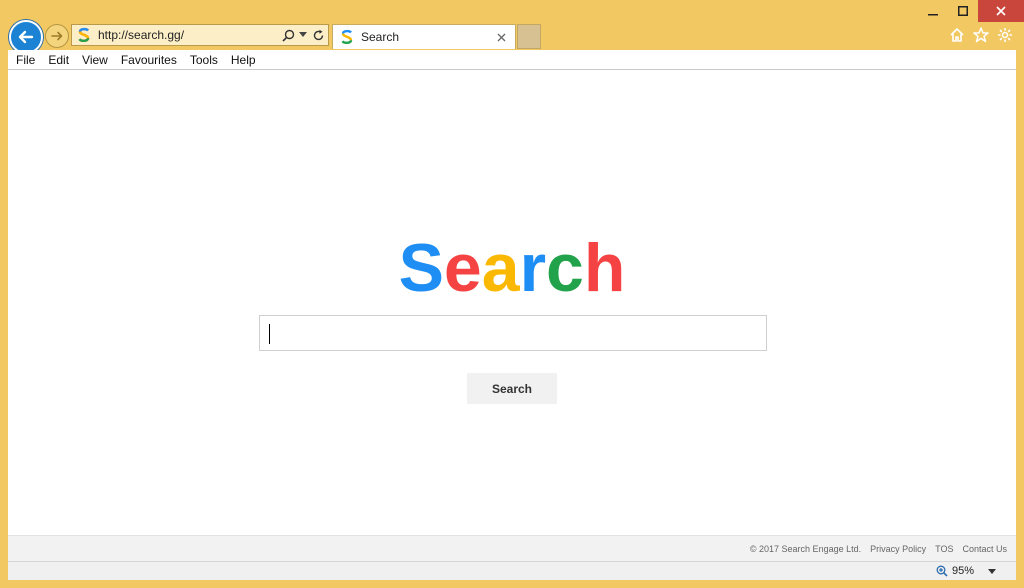  Describe the element at coordinates (805, 548) in the screenshot. I see `copyright-text: © 2017 Search Engage Ltd.` at that location.